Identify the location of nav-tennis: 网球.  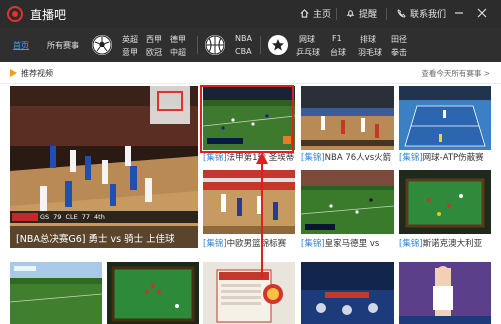
(307, 39).